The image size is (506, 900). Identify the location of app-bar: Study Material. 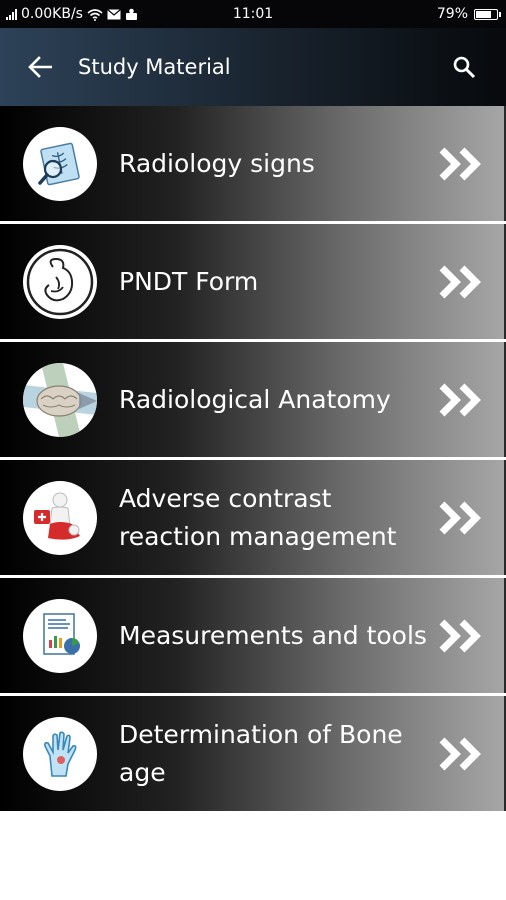
(253, 67).